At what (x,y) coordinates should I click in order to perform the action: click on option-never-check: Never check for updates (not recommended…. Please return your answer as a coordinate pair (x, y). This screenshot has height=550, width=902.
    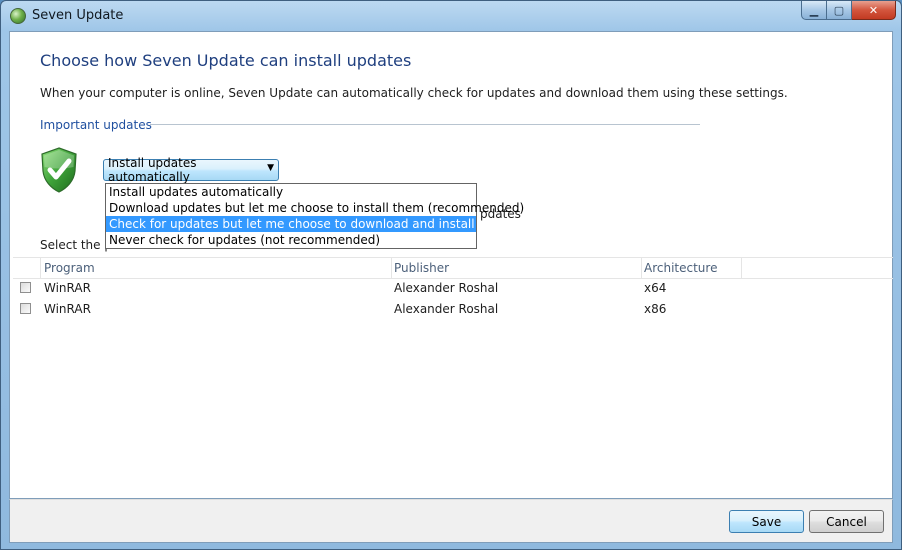
    Looking at the image, I should click on (291, 240).